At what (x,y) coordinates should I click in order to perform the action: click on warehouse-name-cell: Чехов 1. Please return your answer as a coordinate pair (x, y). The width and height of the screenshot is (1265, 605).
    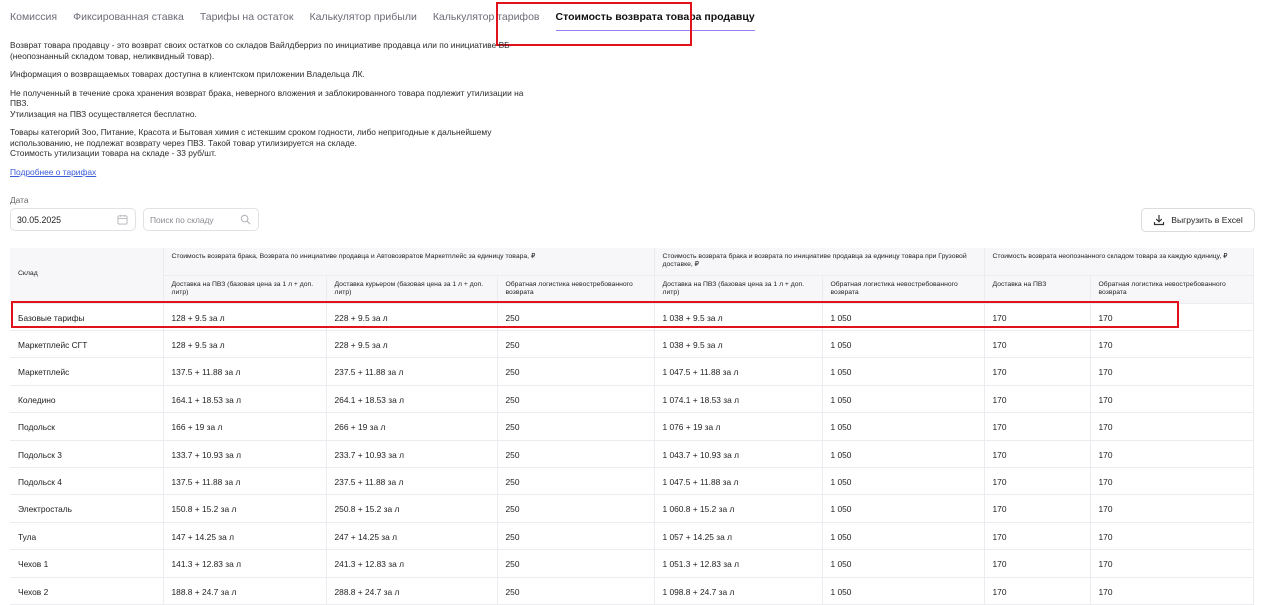
    Looking at the image, I should click on (87, 563).